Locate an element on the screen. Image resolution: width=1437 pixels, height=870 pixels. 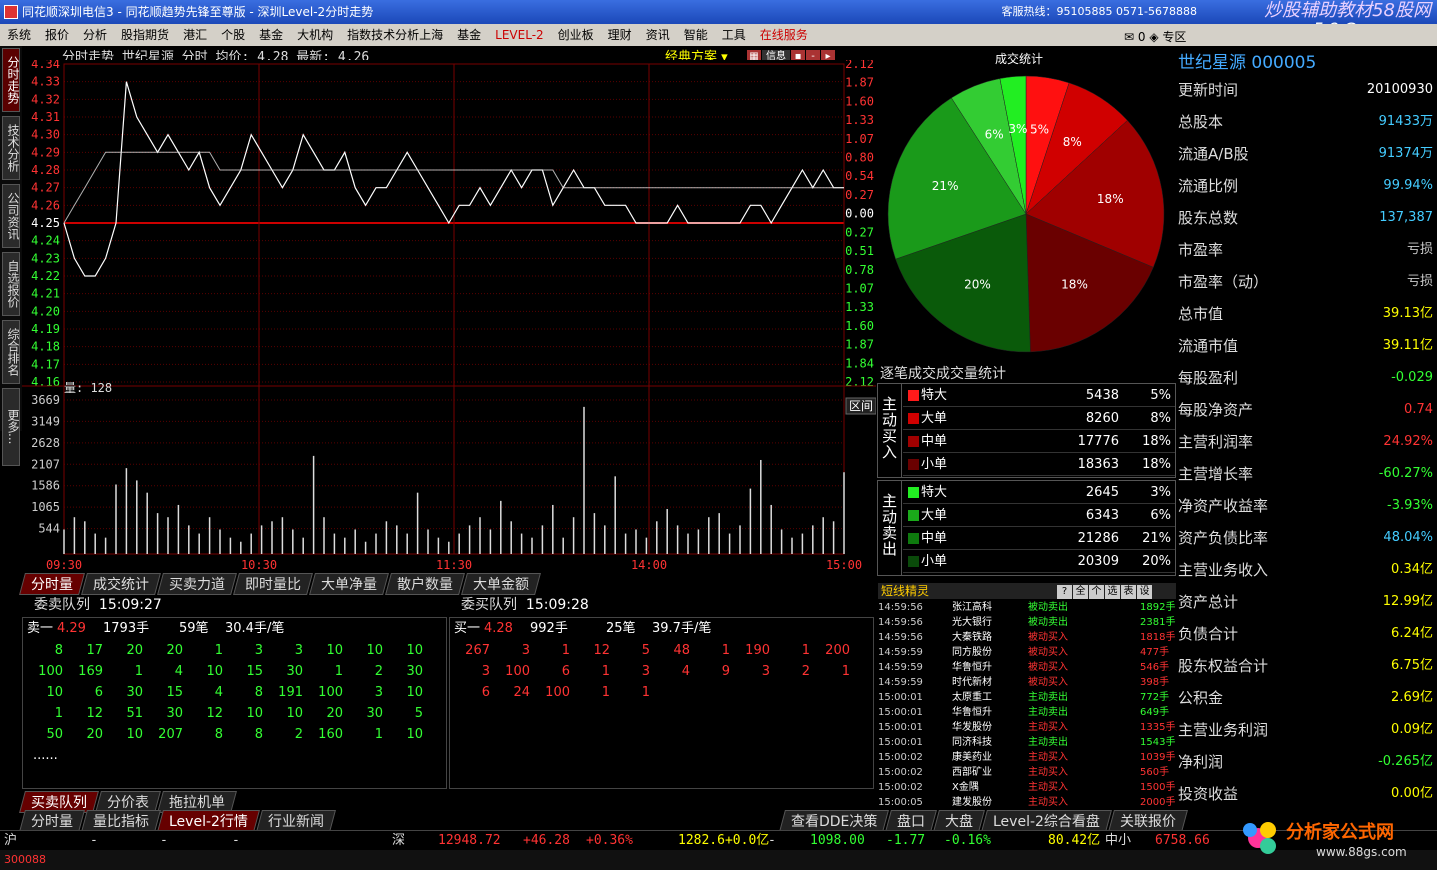
left-tab: 分时走势 is located at coordinates (11, 80).